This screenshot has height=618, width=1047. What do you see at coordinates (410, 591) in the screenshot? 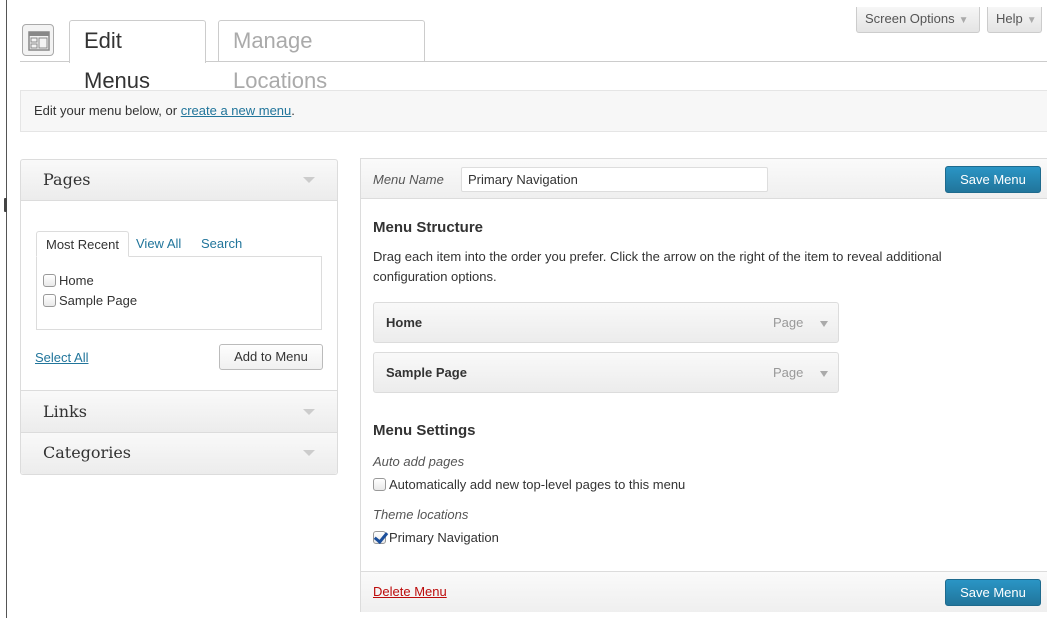
I see `delete-menu-link: Delete Menu` at bounding box center [410, 591].